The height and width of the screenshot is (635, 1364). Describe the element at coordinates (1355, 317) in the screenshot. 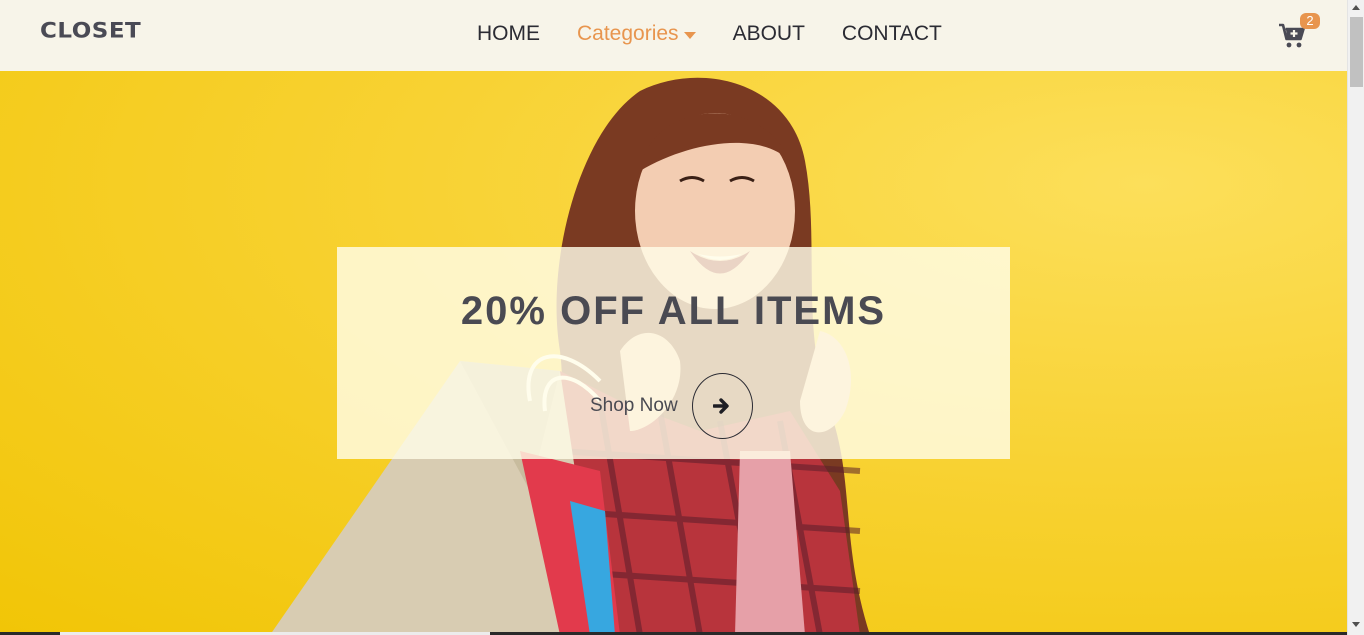

I see `vertical-scrollbar` at that location.